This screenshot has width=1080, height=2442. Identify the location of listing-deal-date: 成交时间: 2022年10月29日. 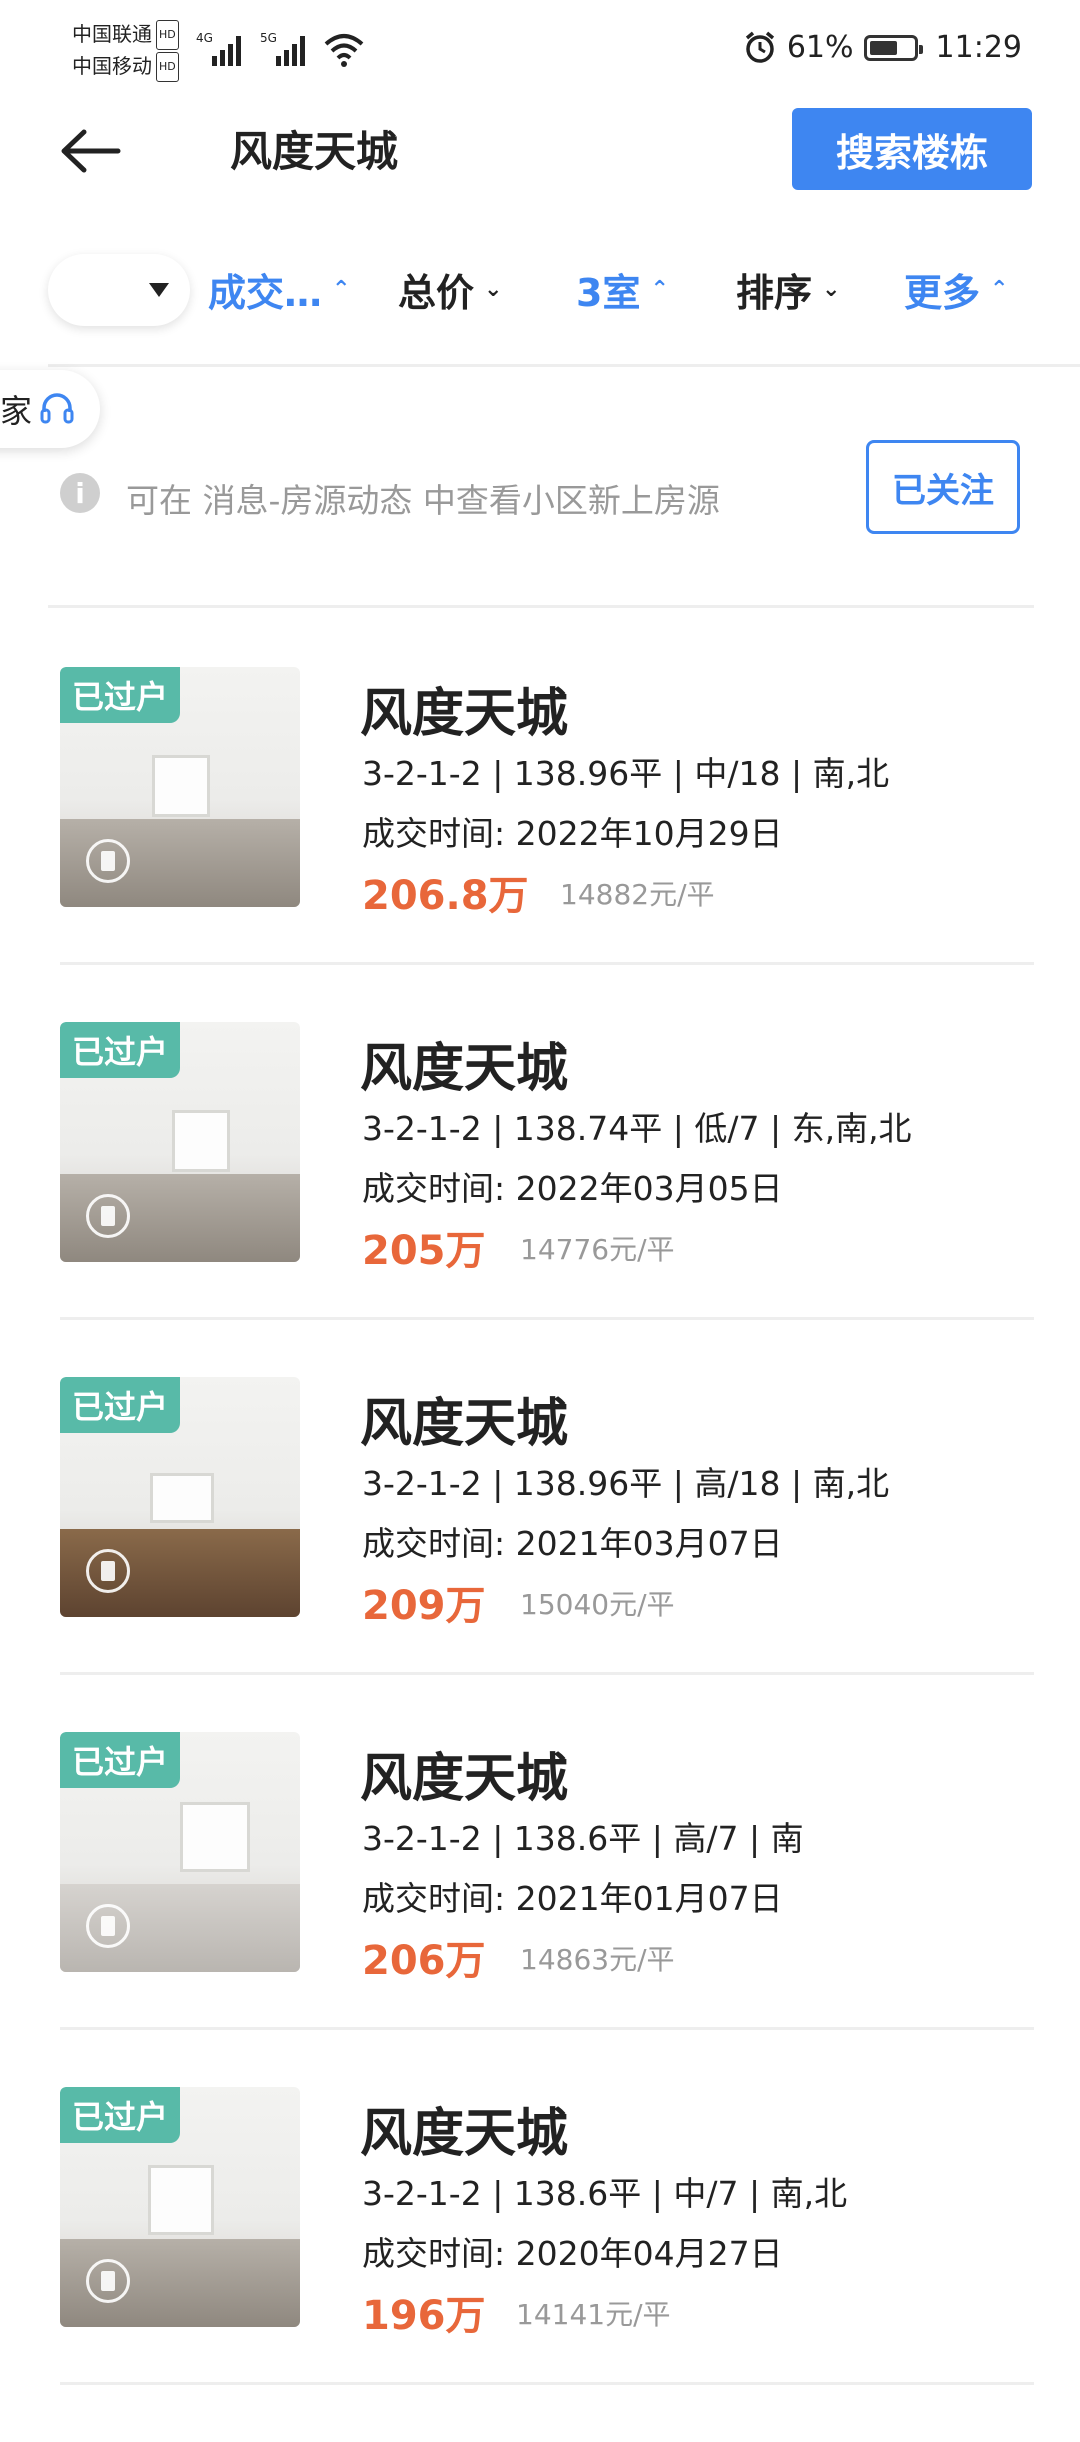
(572, 833).